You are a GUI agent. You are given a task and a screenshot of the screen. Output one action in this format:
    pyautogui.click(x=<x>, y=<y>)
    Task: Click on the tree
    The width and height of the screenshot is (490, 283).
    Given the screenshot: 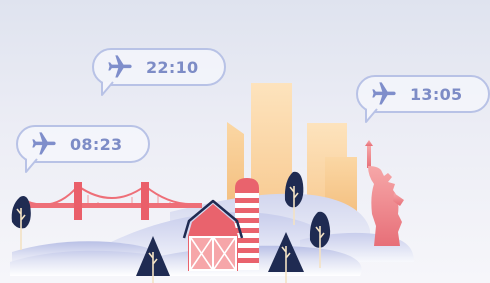 What is the action you would take?
    pyautogui.click(x=21, y=223)
    